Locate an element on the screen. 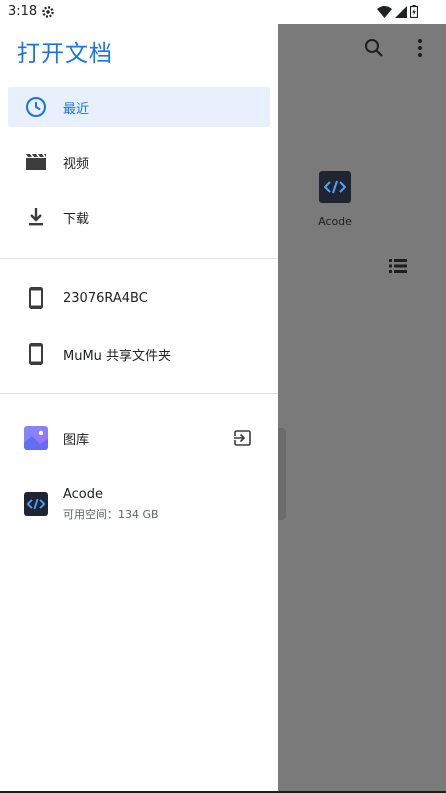 This screenshot has height=793, width=446. download-icon is located at coordinates (36, 217).